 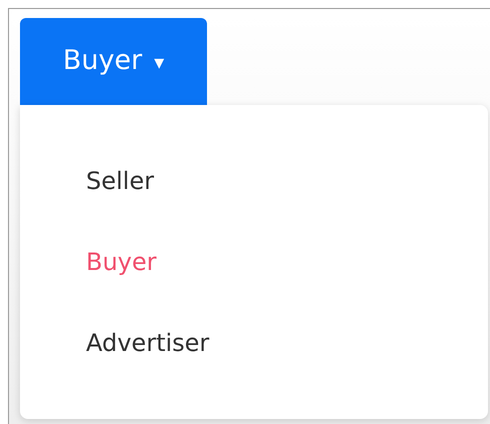 What do you see at coordinates (148, 343) in the screenshot?
I see `menu-item: Advertiser` at bounding box center [148, 343].